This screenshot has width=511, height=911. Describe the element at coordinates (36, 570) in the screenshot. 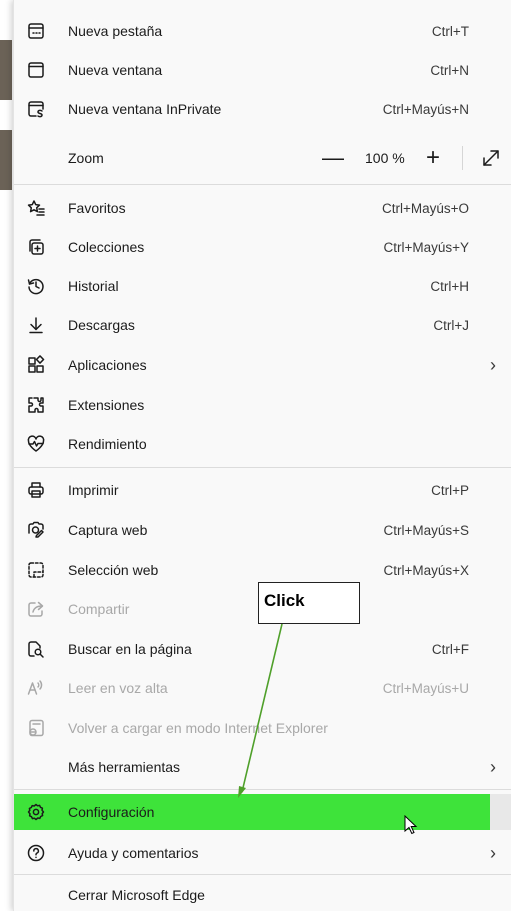

I see `web-select-icon` at that location.